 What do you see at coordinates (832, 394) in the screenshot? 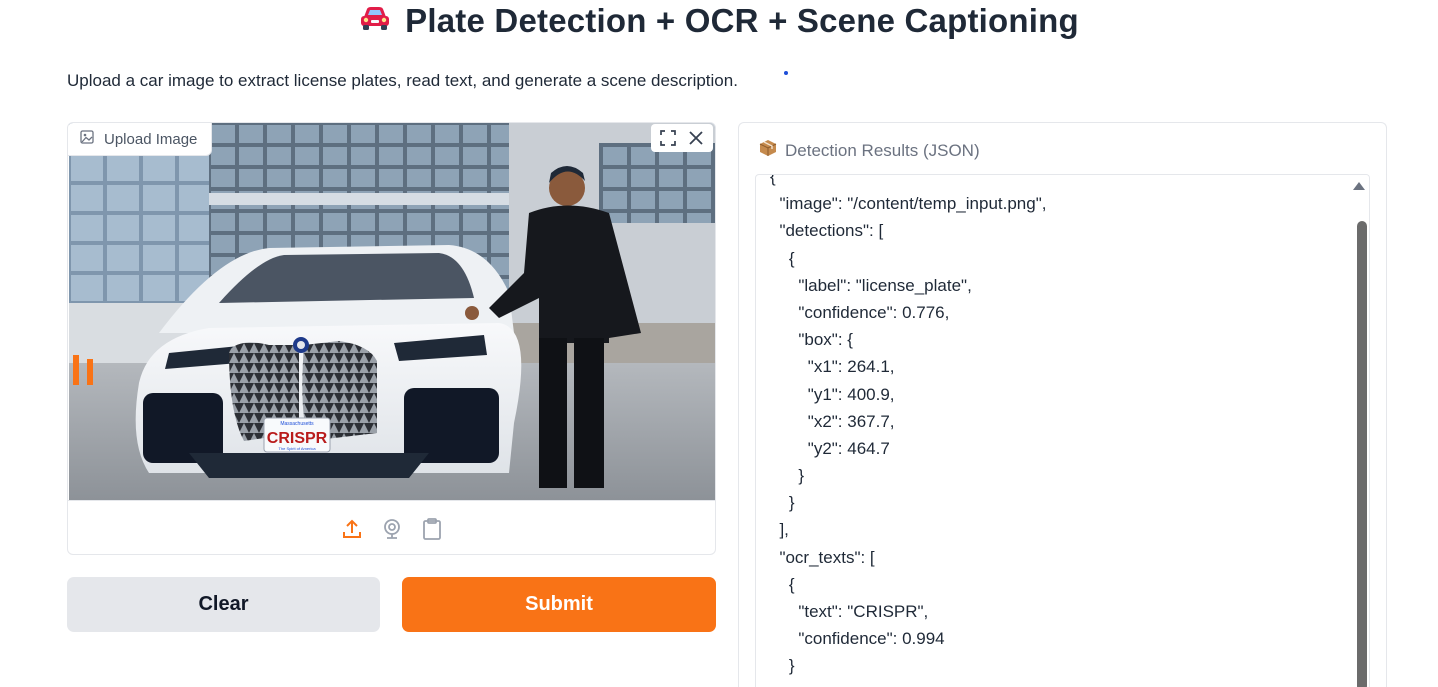
I see `json-line: "y1": 400.9,` at bounding box center [832, 394].